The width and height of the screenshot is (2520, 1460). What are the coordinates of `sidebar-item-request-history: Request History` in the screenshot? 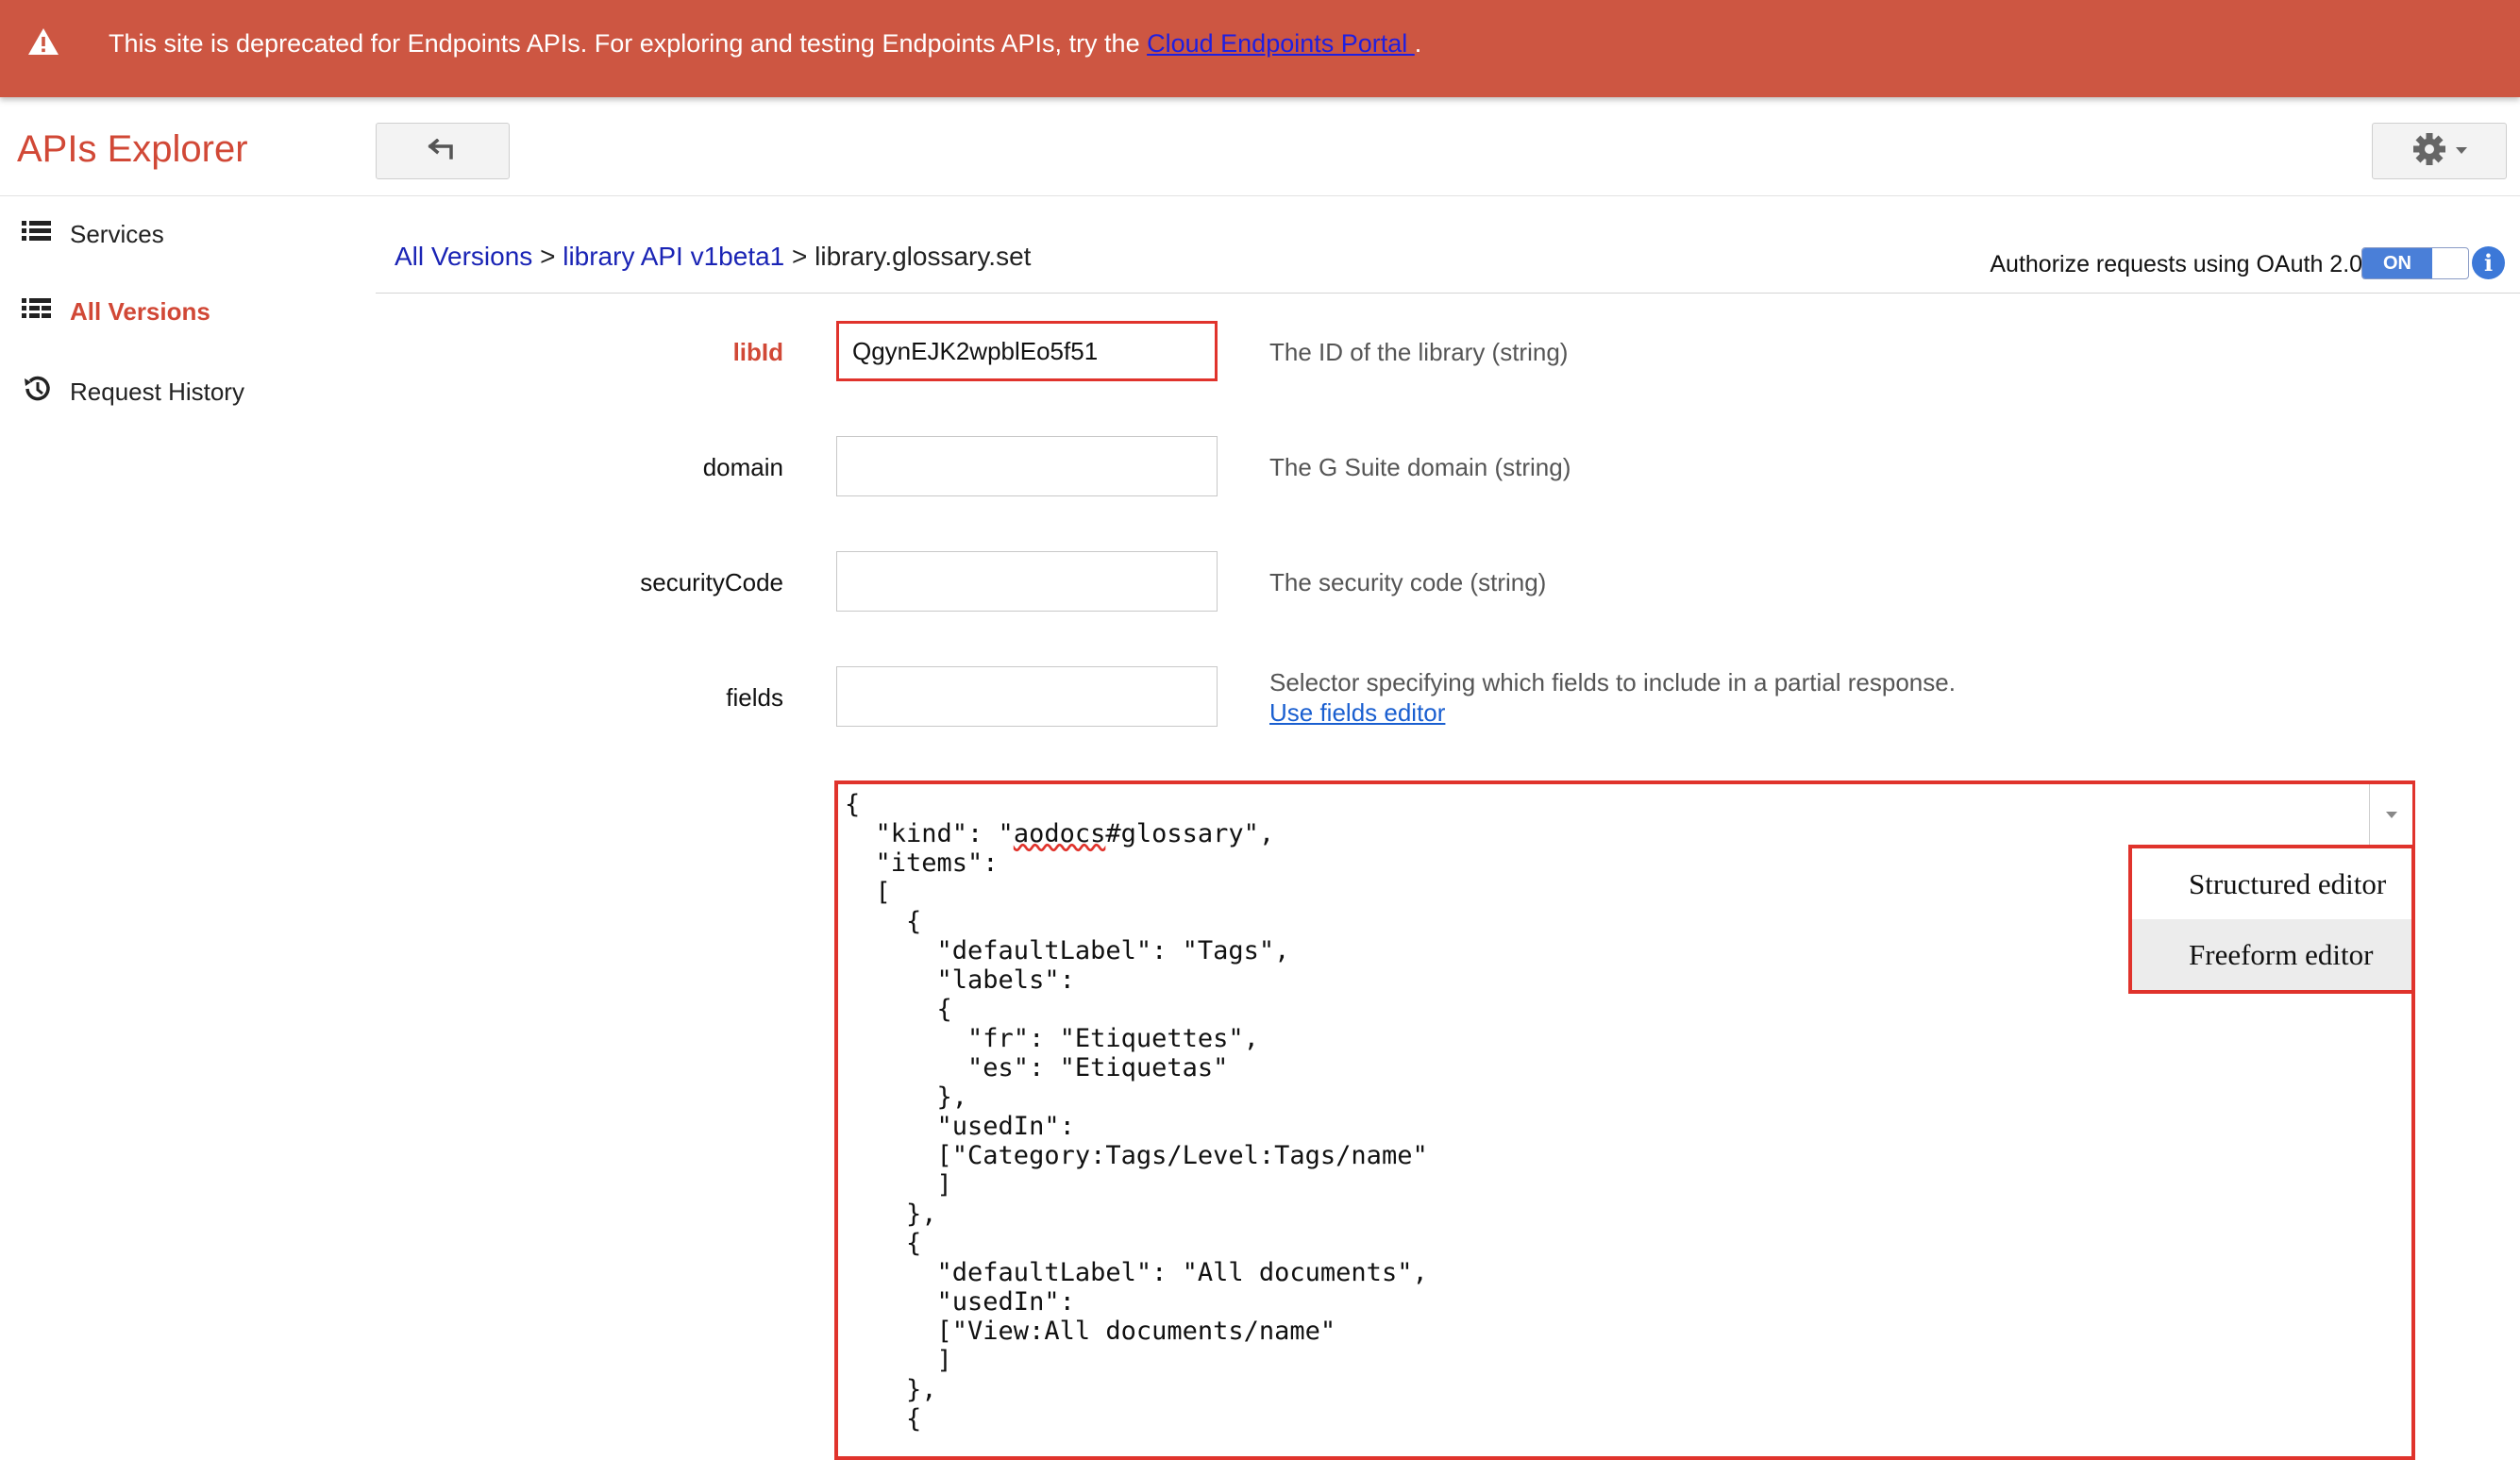 It's located at (132, 392).